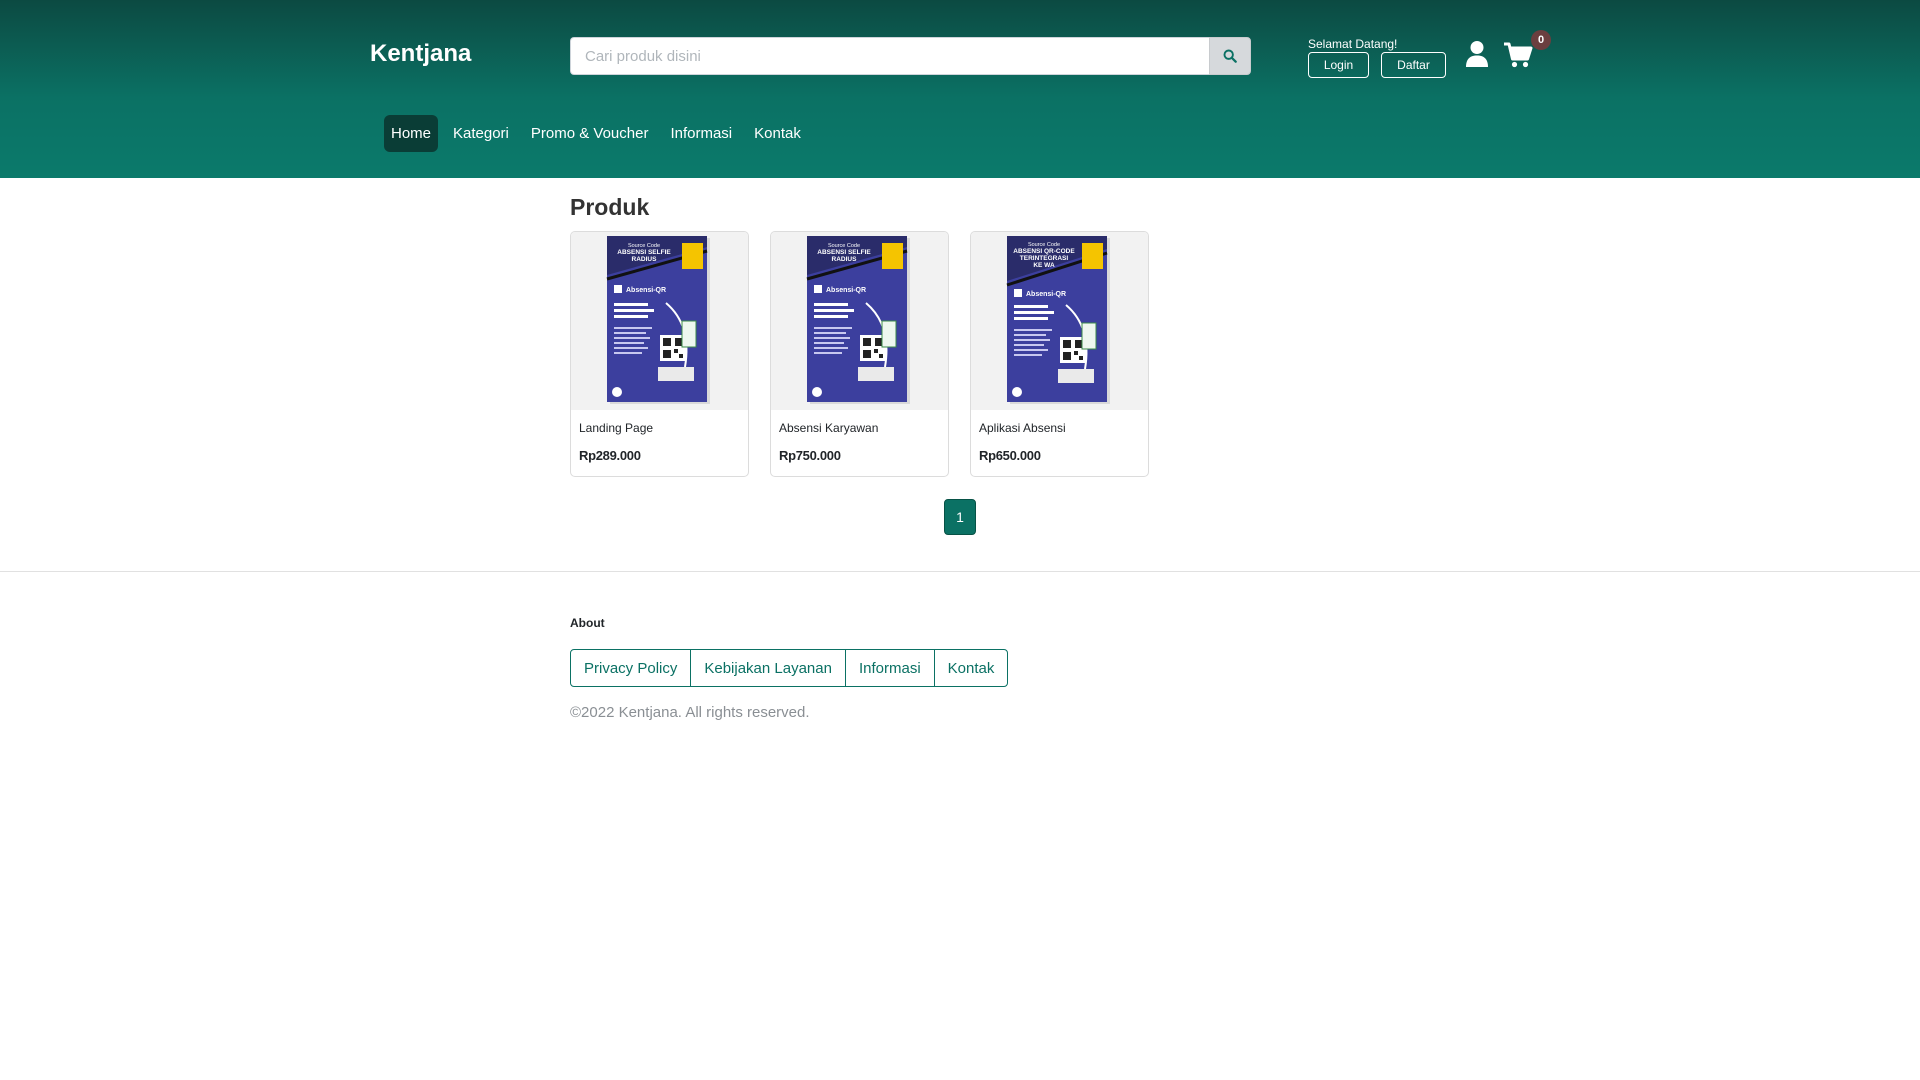  Describe the element at coordinates (1413, 65) in the screenshot. I see `register-button: Daftar` at that location.